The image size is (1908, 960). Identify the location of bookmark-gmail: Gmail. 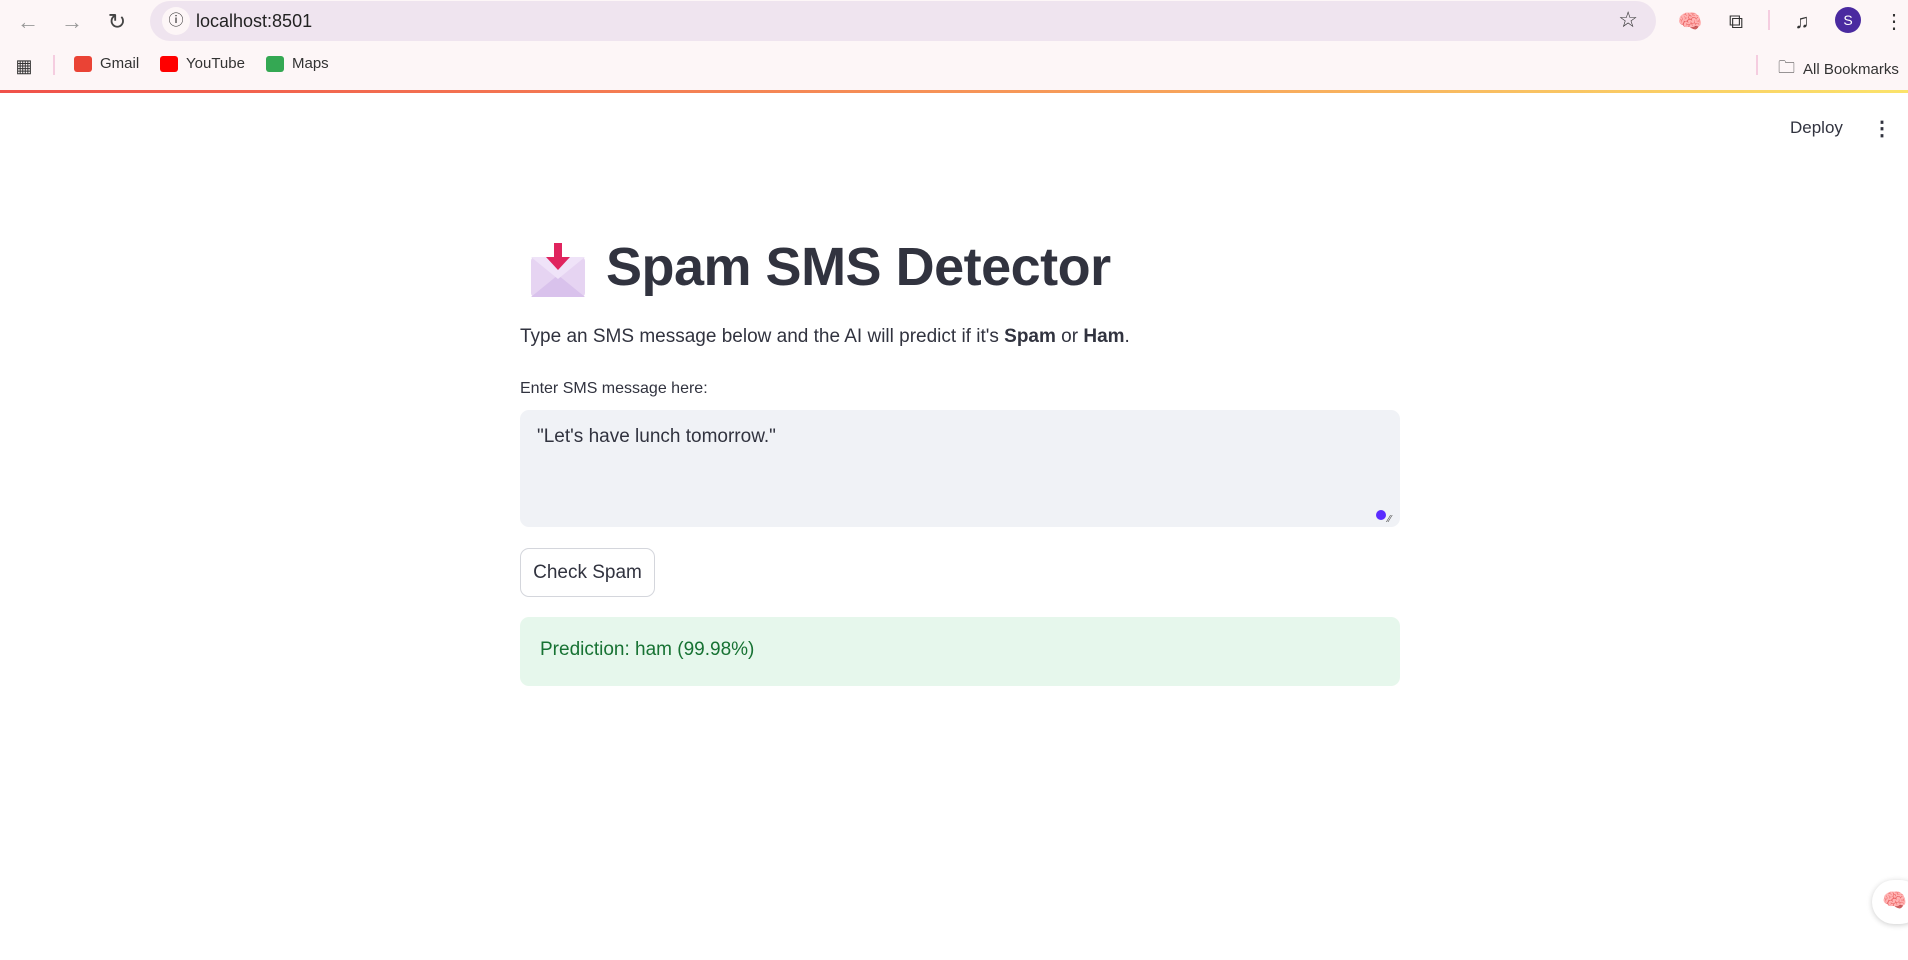
(106, 63).